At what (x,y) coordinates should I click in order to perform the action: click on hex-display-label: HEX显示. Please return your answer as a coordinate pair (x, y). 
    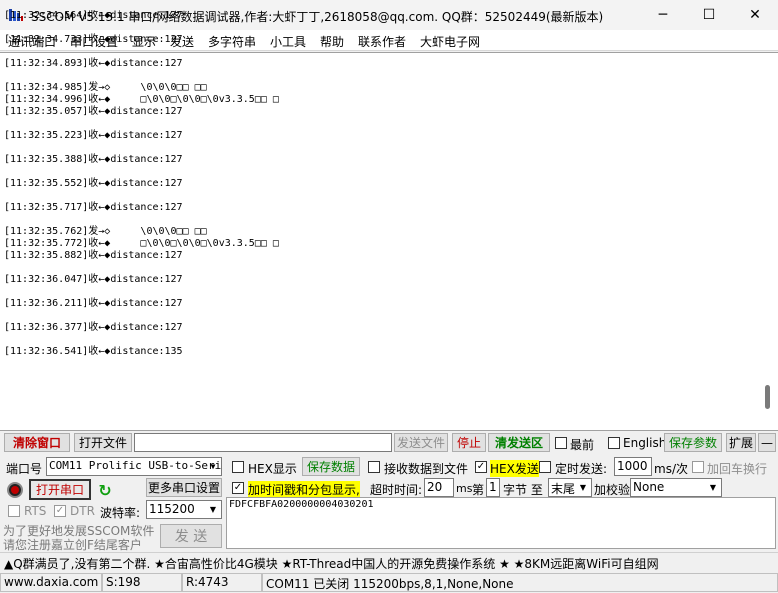
    Looking at the image, I should click on (272, 469).